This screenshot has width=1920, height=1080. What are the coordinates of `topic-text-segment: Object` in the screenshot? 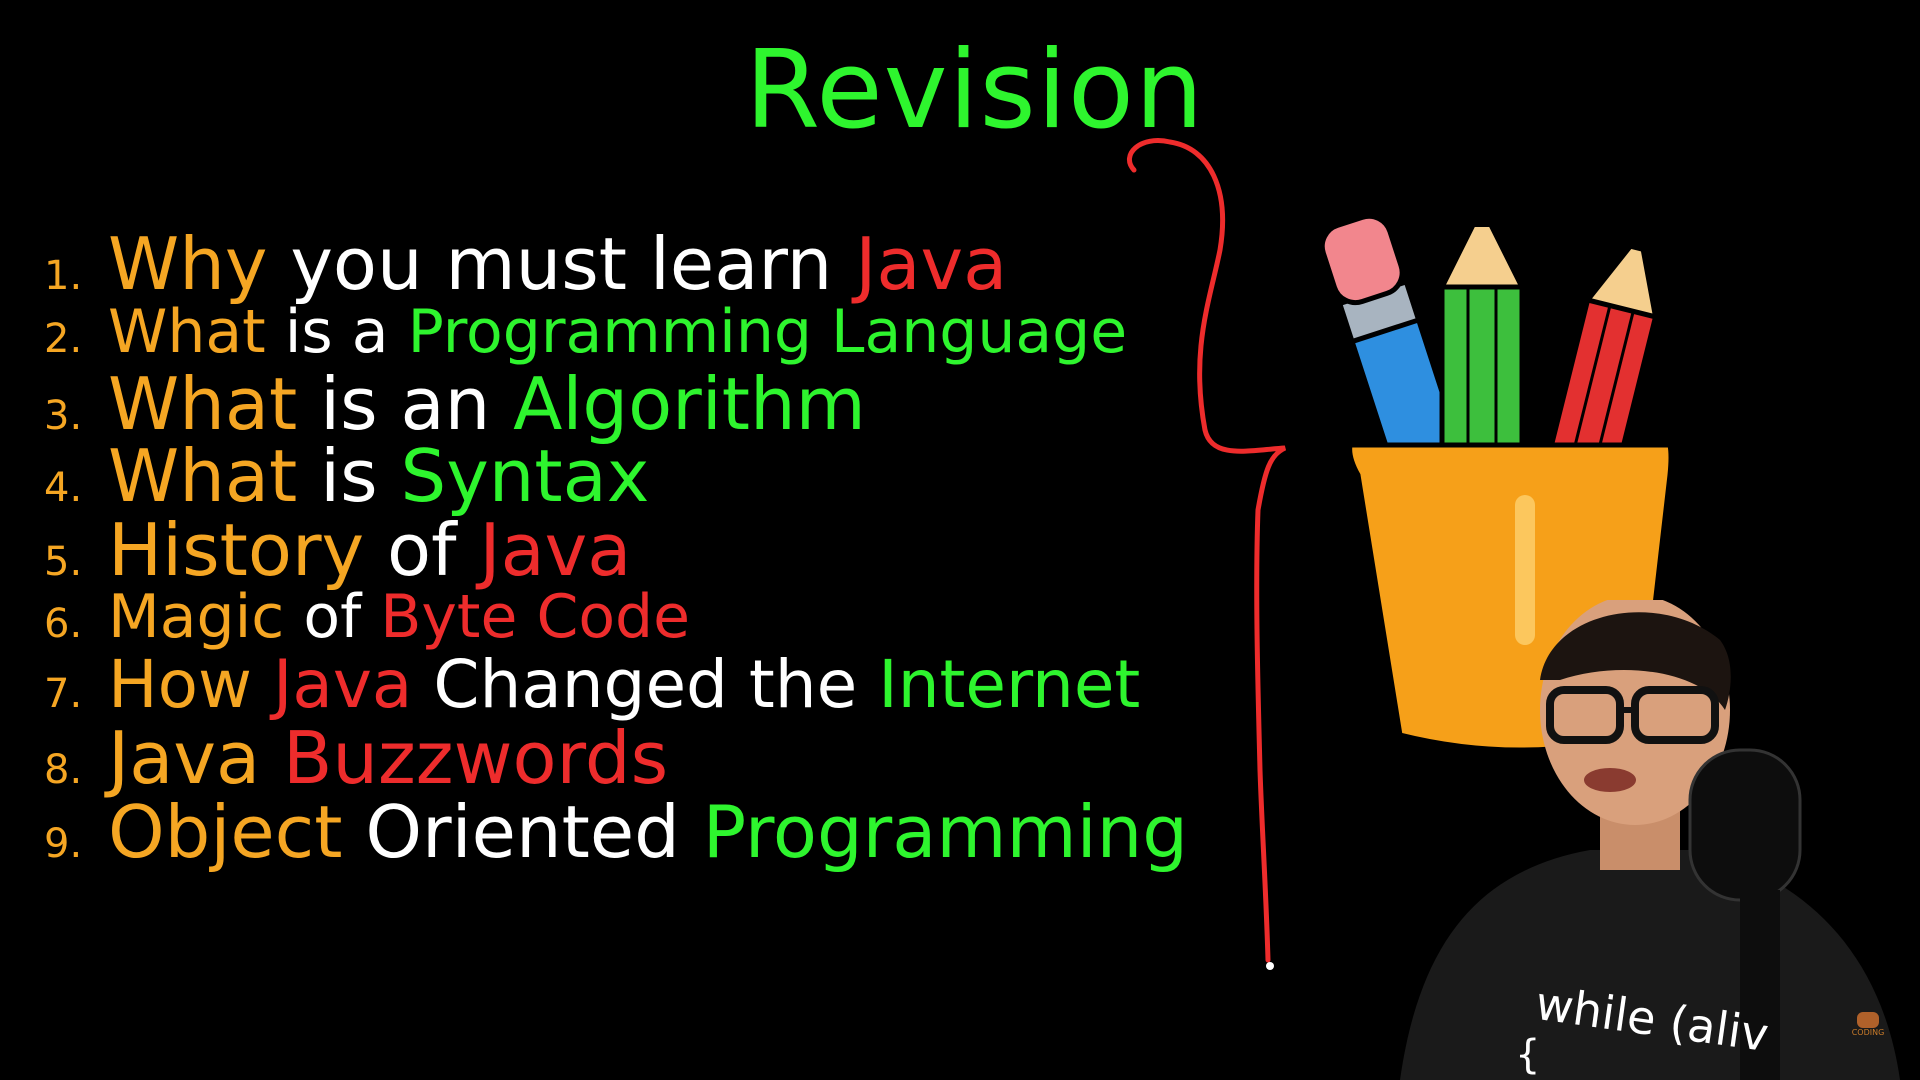 It's located at (225, 832).